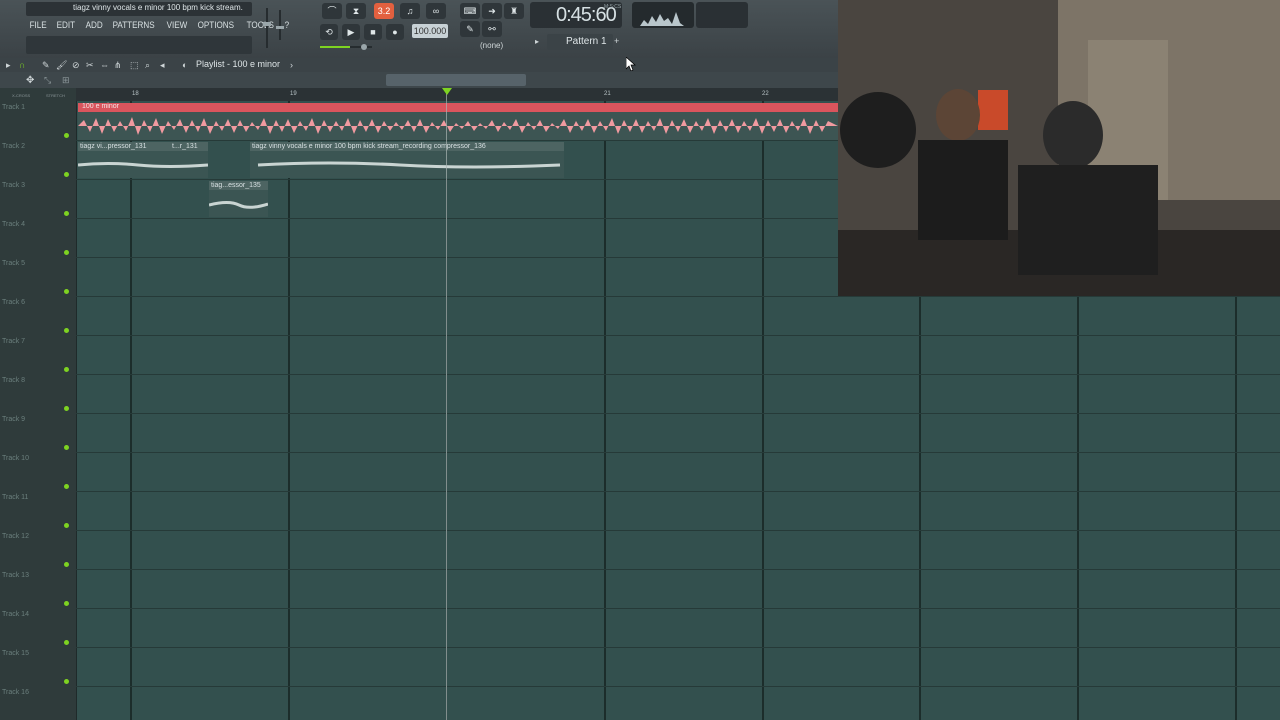 The height and width of the screenshot is (720, 1280). Describe the element at coordinates (13, 263) in the screenshot. I see `track-label: Track 5` at that location.